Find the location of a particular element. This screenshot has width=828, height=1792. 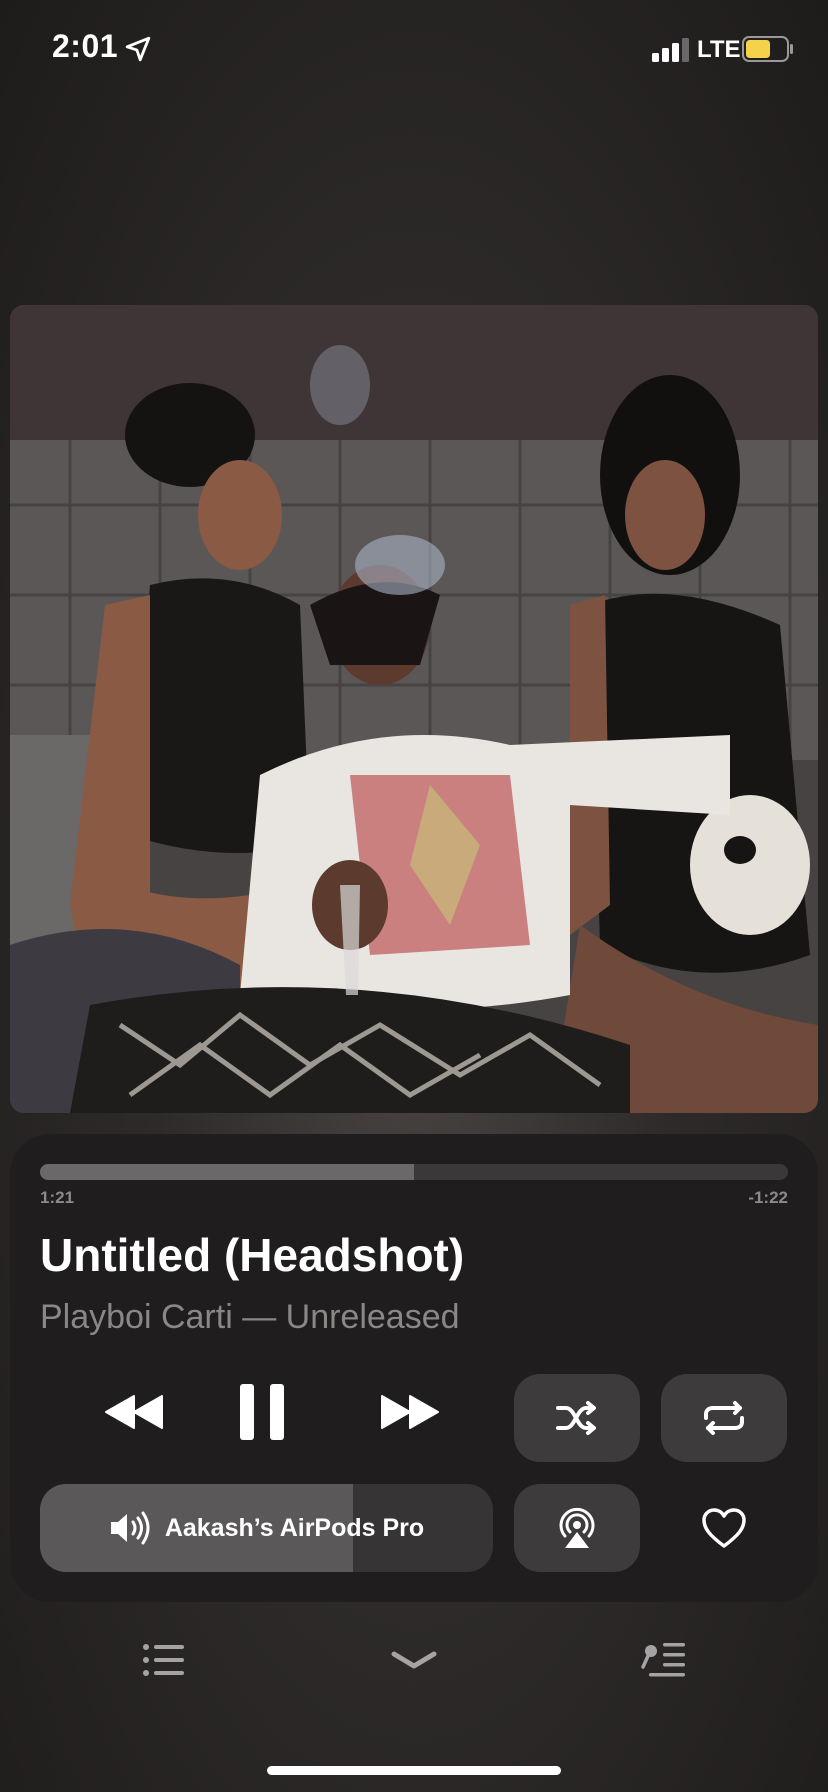

lyrics-icon is located at coordinates (663, 1660).